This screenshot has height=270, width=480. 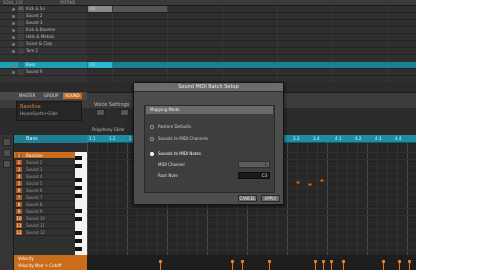 I want to click on side-toolbar, so click(x=7, y=202).